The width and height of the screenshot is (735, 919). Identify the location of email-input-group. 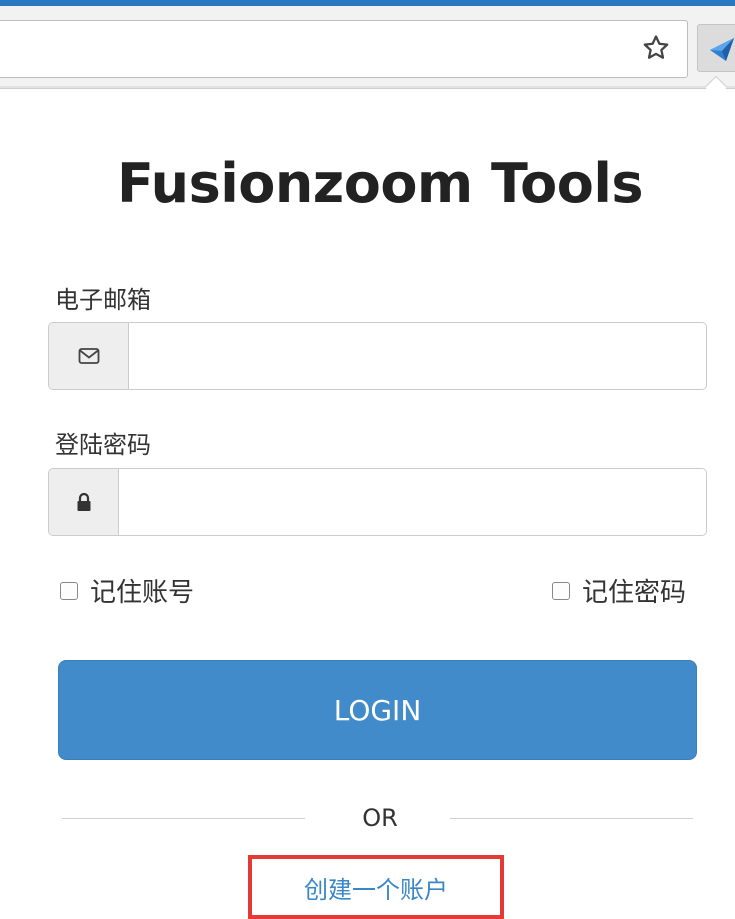
(377, 356).